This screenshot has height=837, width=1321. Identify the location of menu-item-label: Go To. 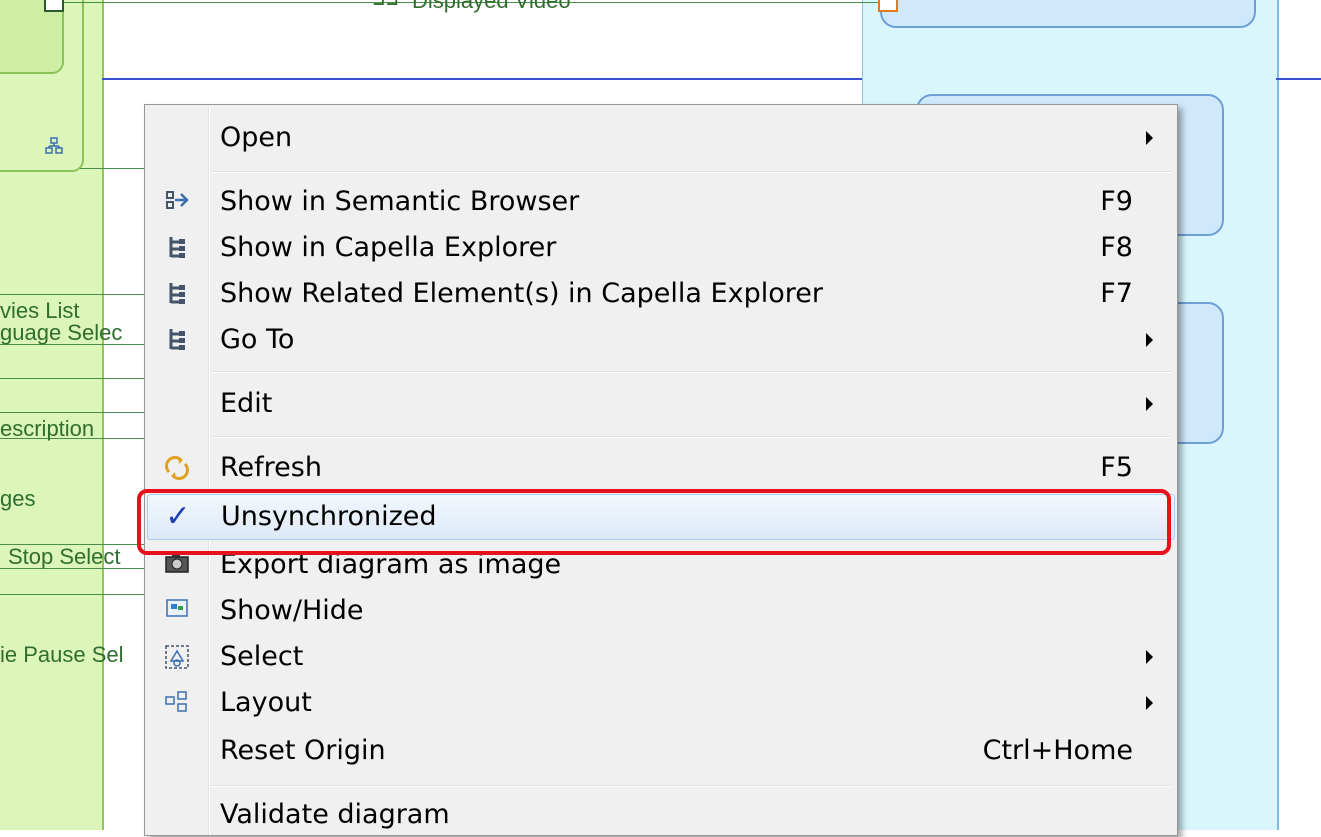
(257, 339).